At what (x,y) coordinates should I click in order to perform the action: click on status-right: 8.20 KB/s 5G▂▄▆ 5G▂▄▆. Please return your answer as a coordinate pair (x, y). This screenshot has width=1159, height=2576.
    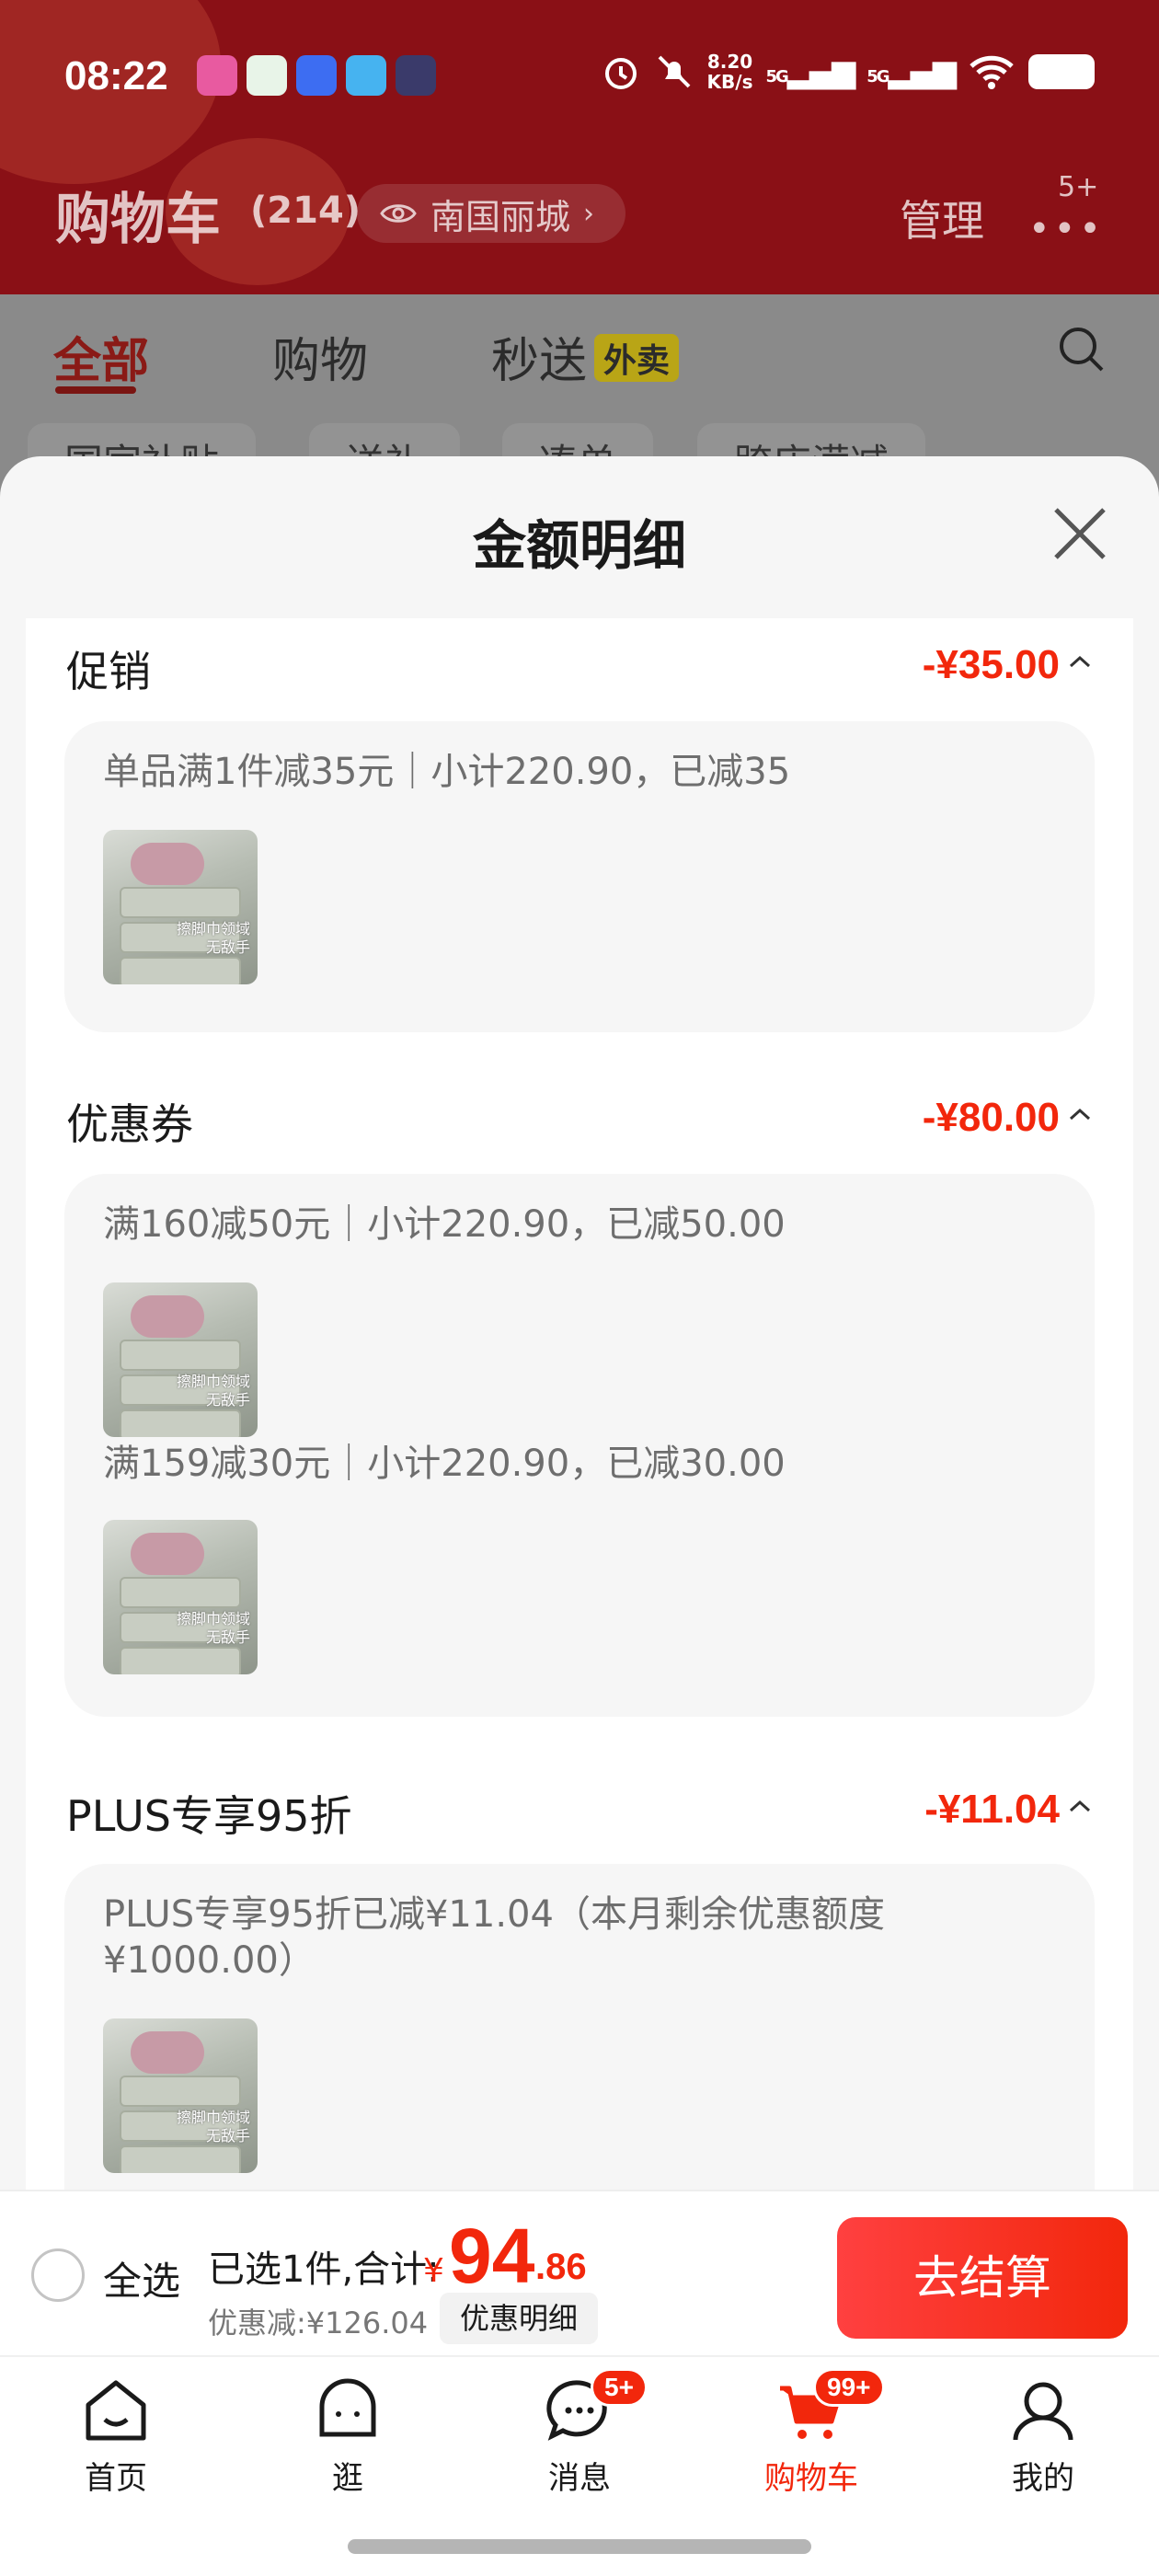
    Looking at the image, I should click on (848, 72).